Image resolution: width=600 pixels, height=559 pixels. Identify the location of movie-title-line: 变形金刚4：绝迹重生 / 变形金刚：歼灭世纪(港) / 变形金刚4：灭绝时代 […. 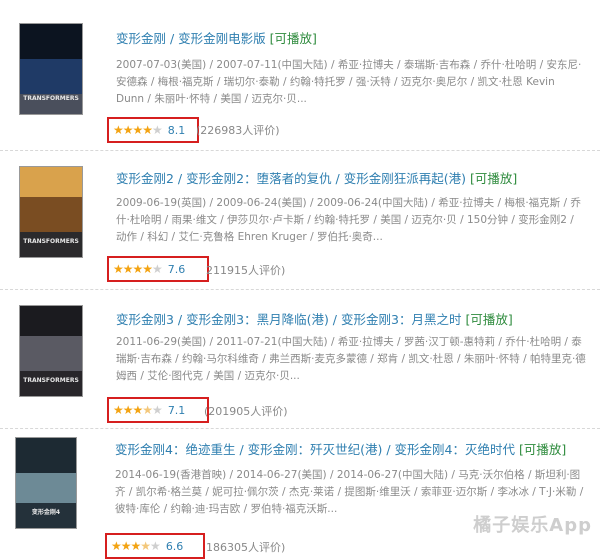
(340, 448).